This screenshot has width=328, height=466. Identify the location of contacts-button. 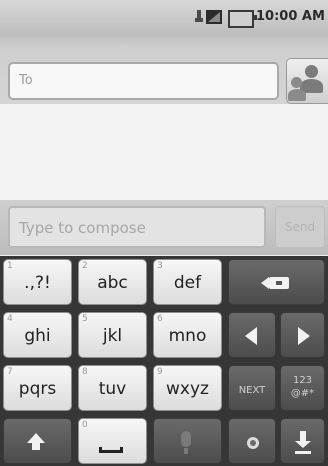
(307, 81).